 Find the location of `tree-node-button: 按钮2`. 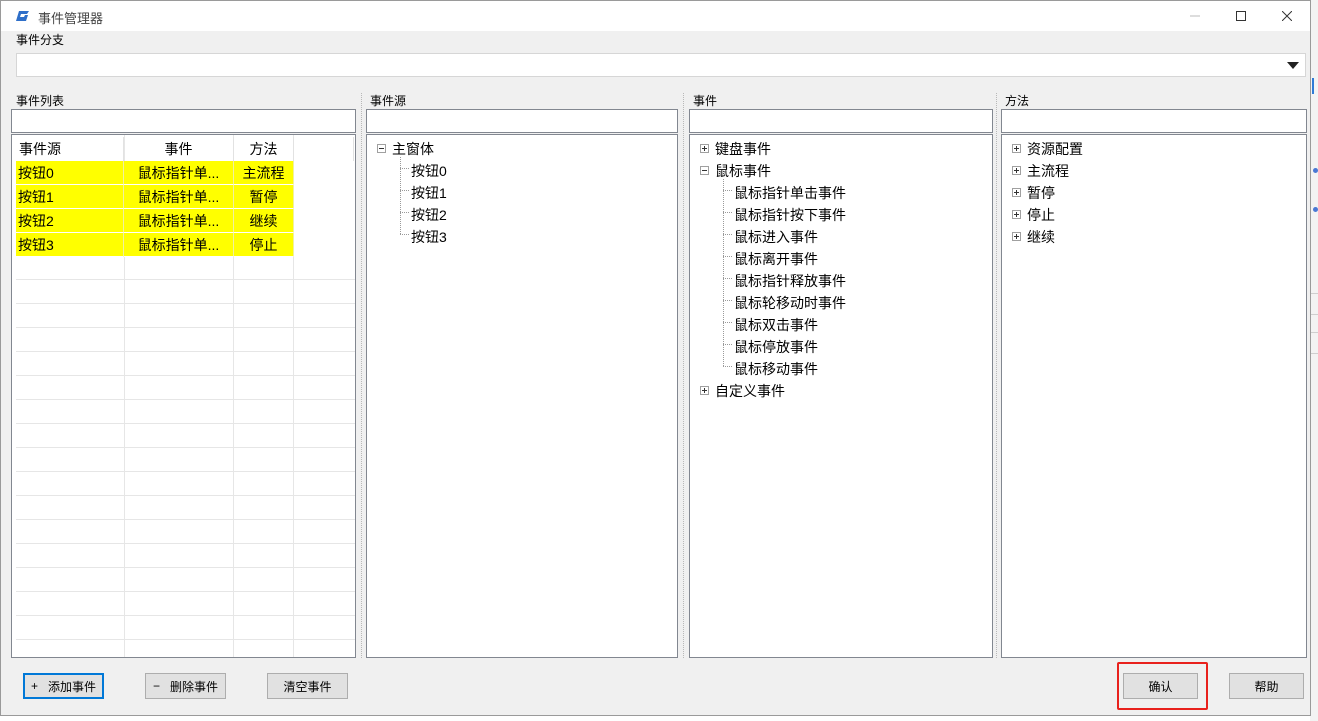

tree-node-button: 按钮2 is located at coordinates (429, 215).